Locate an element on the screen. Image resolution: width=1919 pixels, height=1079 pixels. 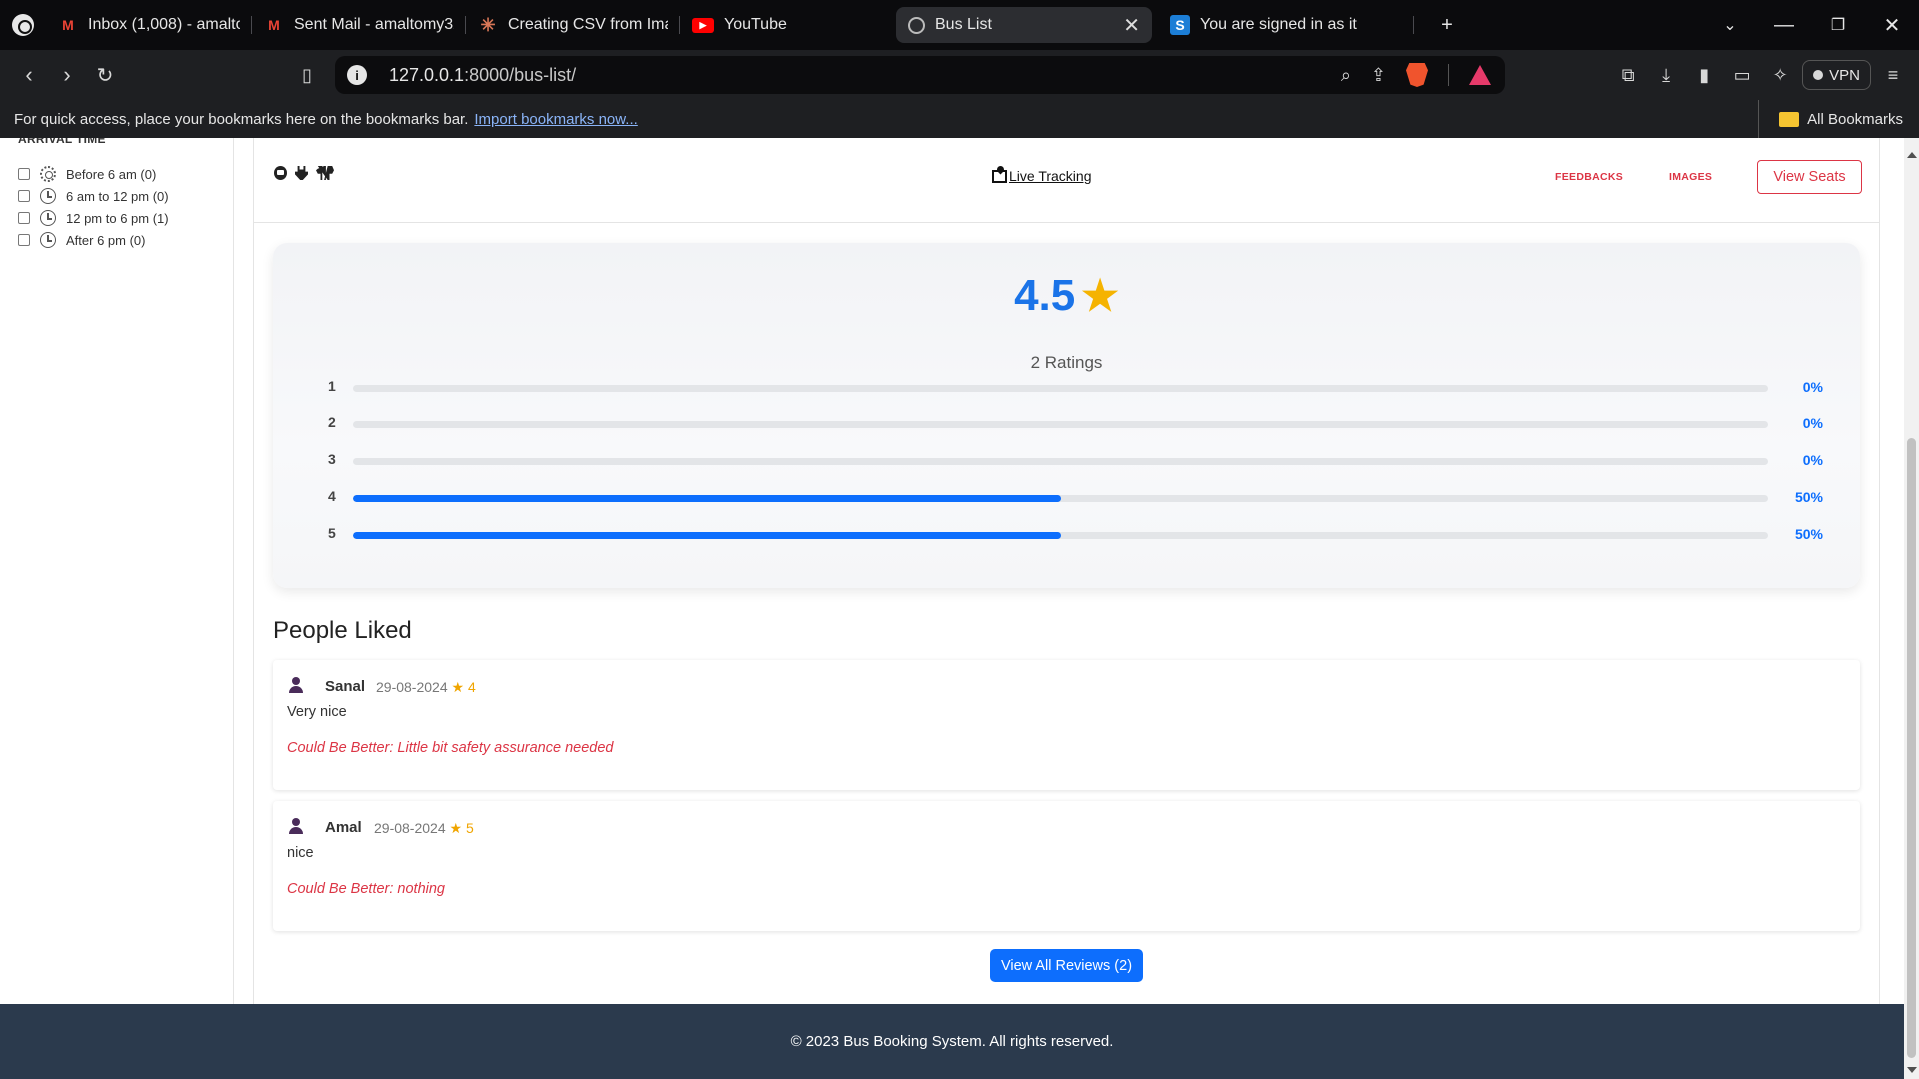
downloads-icon: ⤓ is located at coordinates (1666, 75).